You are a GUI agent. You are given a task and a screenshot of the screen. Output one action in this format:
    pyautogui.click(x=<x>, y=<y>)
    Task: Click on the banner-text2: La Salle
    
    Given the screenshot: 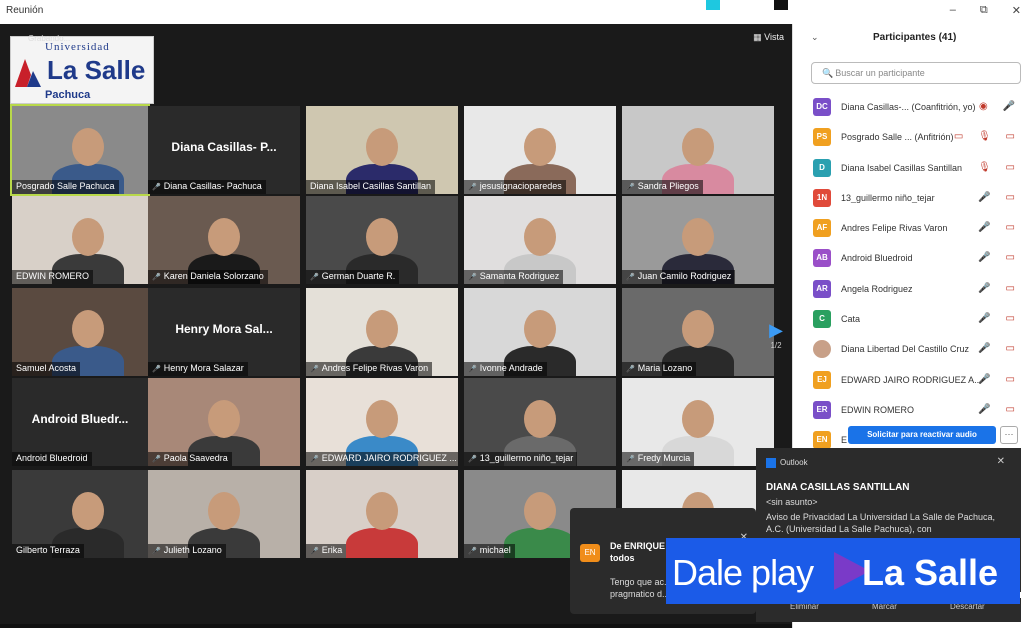 What is the action you would take?
    pyautogui.click(x=930, y=572)
    